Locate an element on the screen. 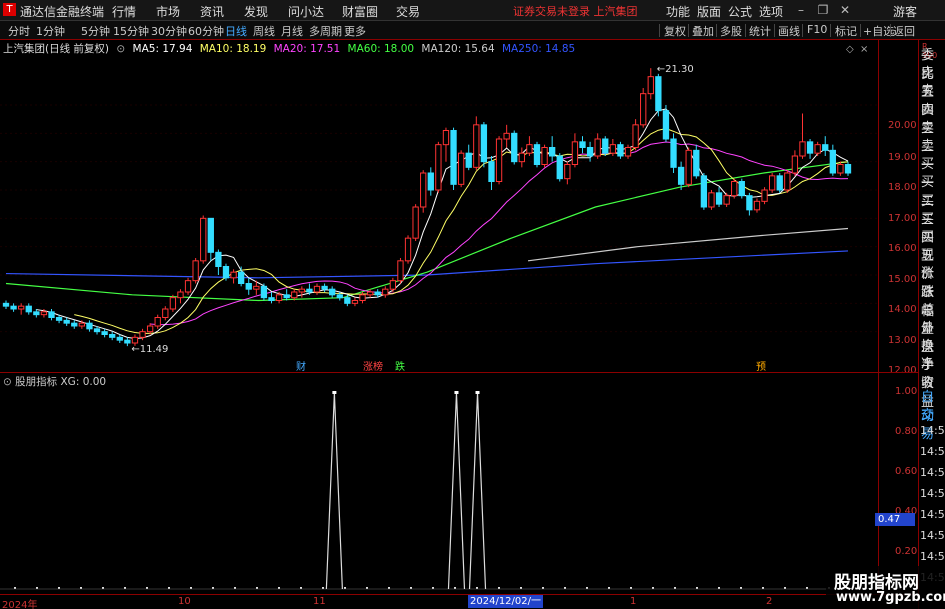 Image resolution: width=945 pixels, height=609 pixels. date-tick: 10 is located at coordinates (184, 601).